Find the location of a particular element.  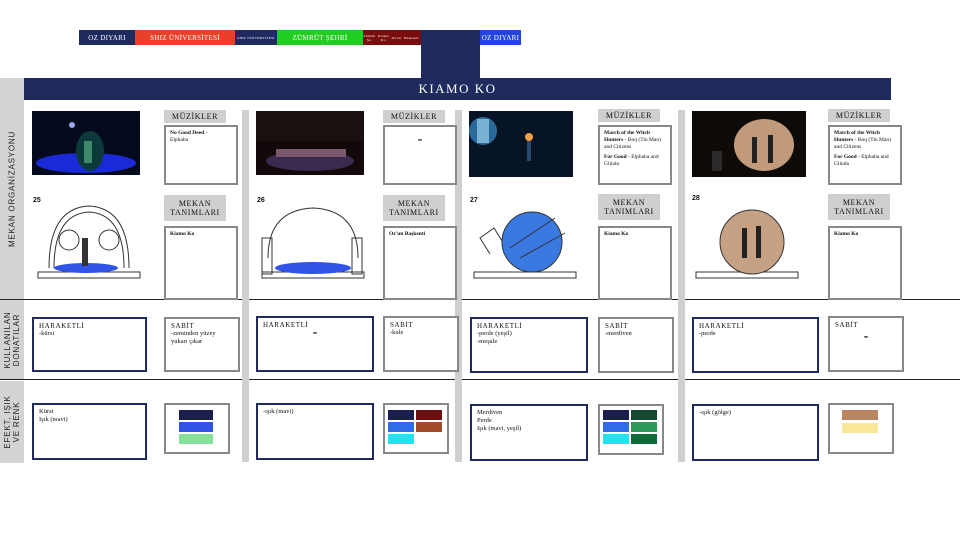

hareketli-box: HARAKETLİ -perde (yeşil) -meşale is located at coordinates (529, 345).